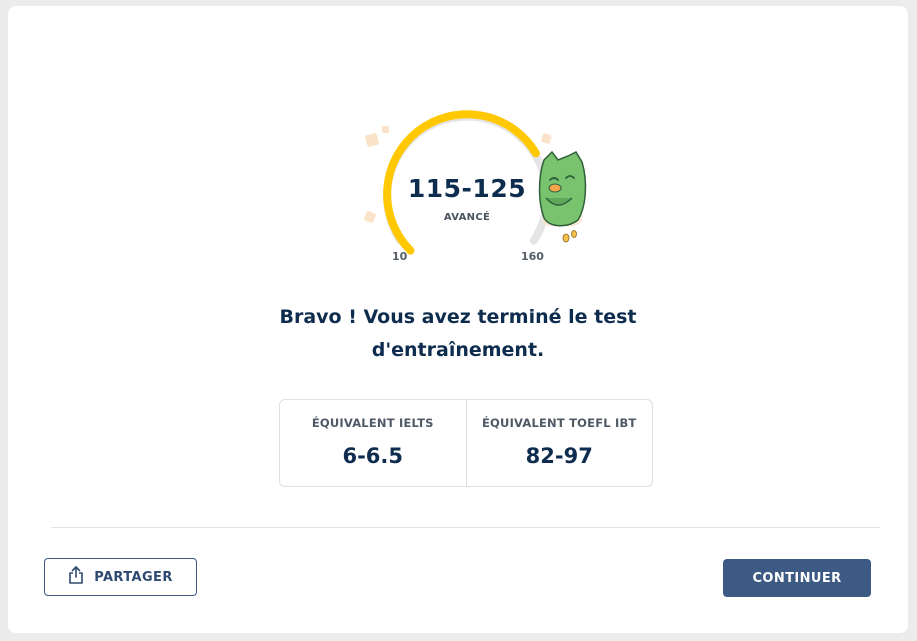  What do you see at coordinates (76, 577) in the screenshot?
I see `share-icon` at bounding box center [76, 577].